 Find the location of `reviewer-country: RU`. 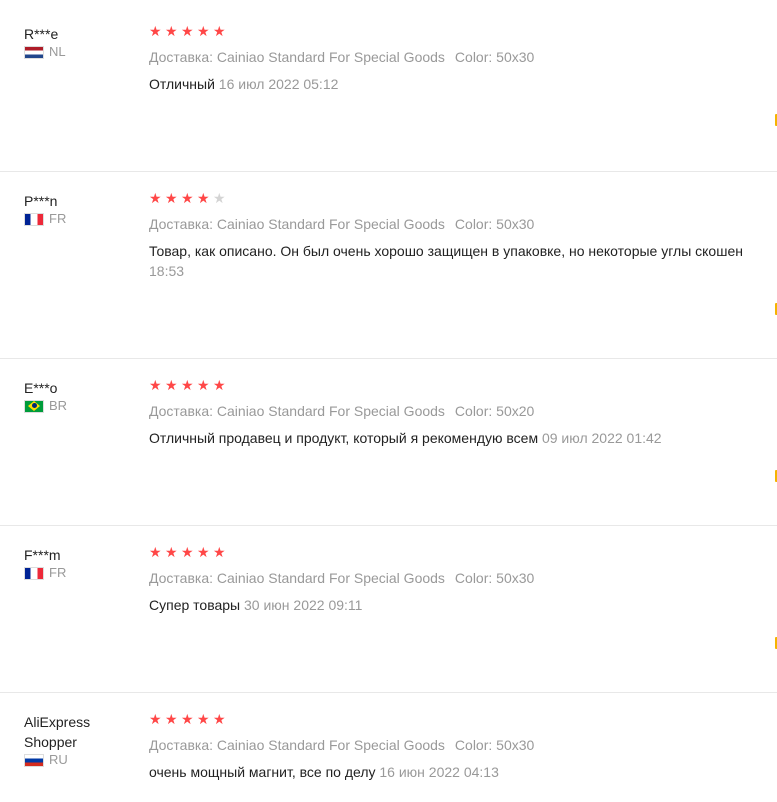

reviewer-country: RU is located at coordinates (79, 760).